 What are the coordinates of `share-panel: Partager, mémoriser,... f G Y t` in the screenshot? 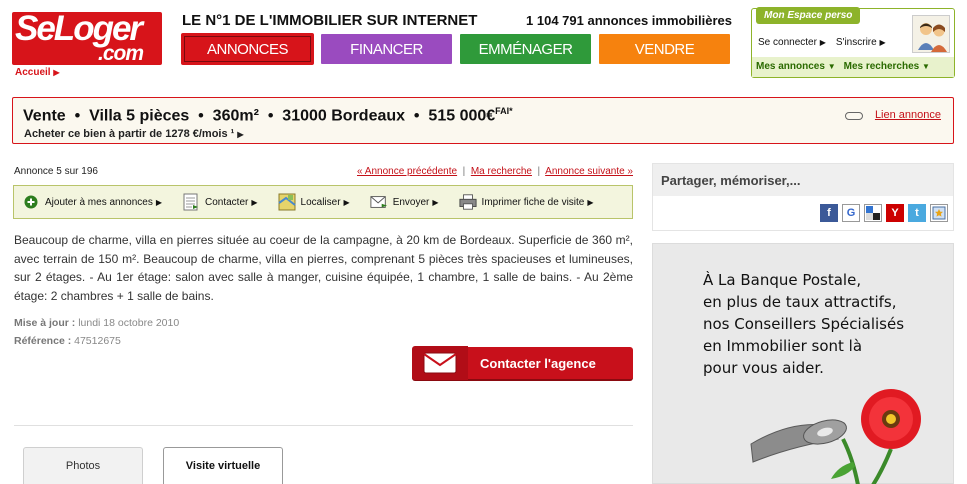 It's located at (803, 197).